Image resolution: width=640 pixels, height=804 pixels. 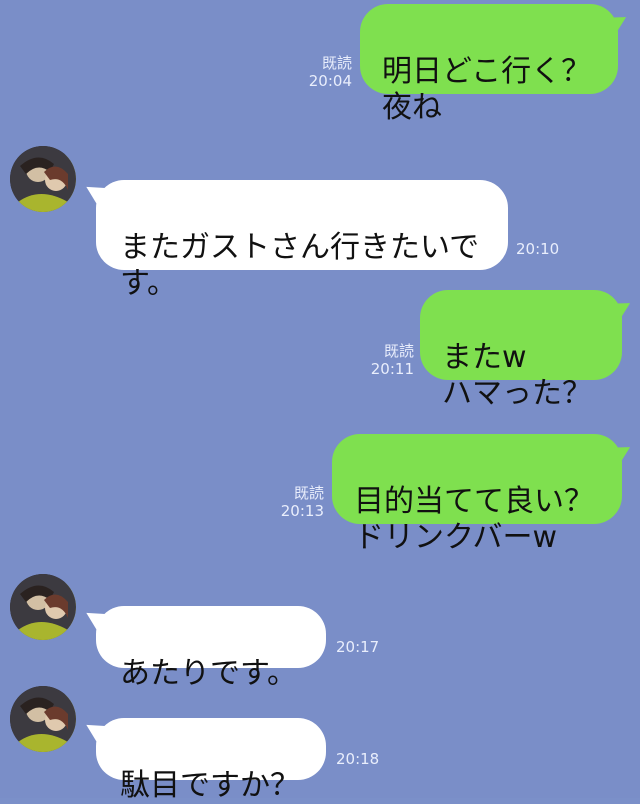 I want to click on message-time: 20:10, so click(x=538, y=249).